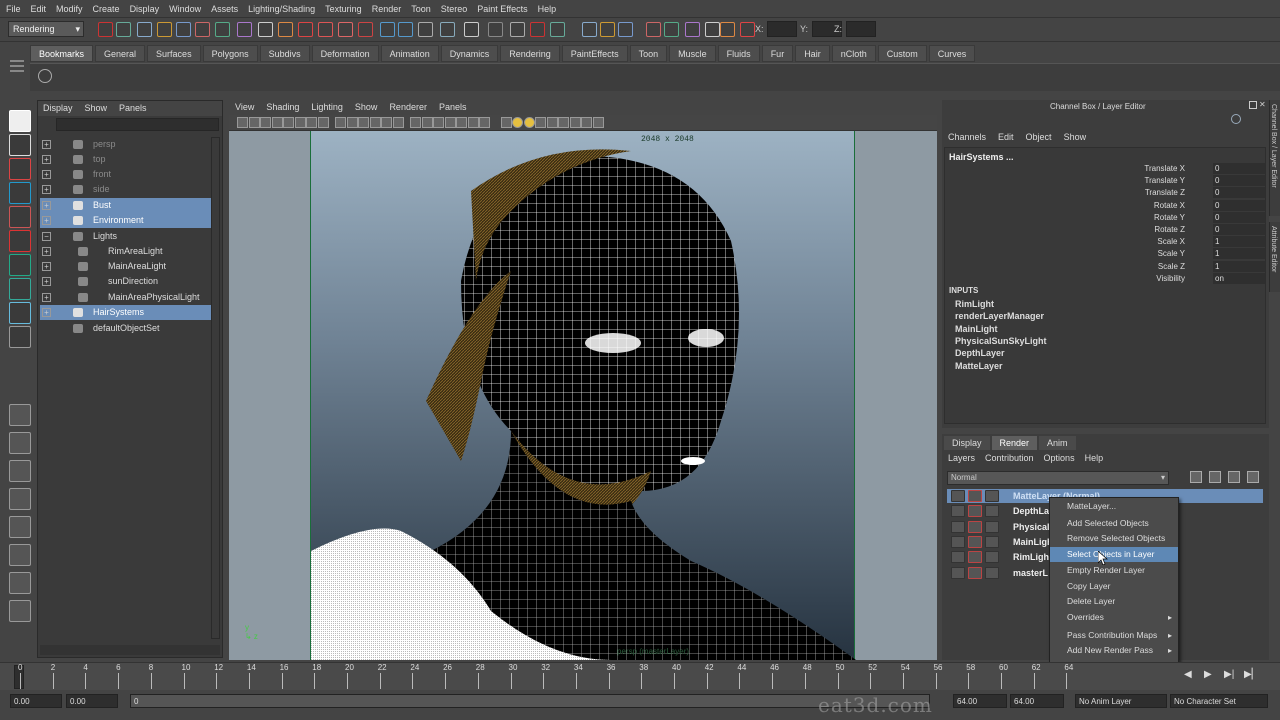 The height and width of the screenshot is (720, 1280). Describe the element at coordinates (974, 304) in the screenshot. I see `input-node-rimlight: RimLight` at that location.